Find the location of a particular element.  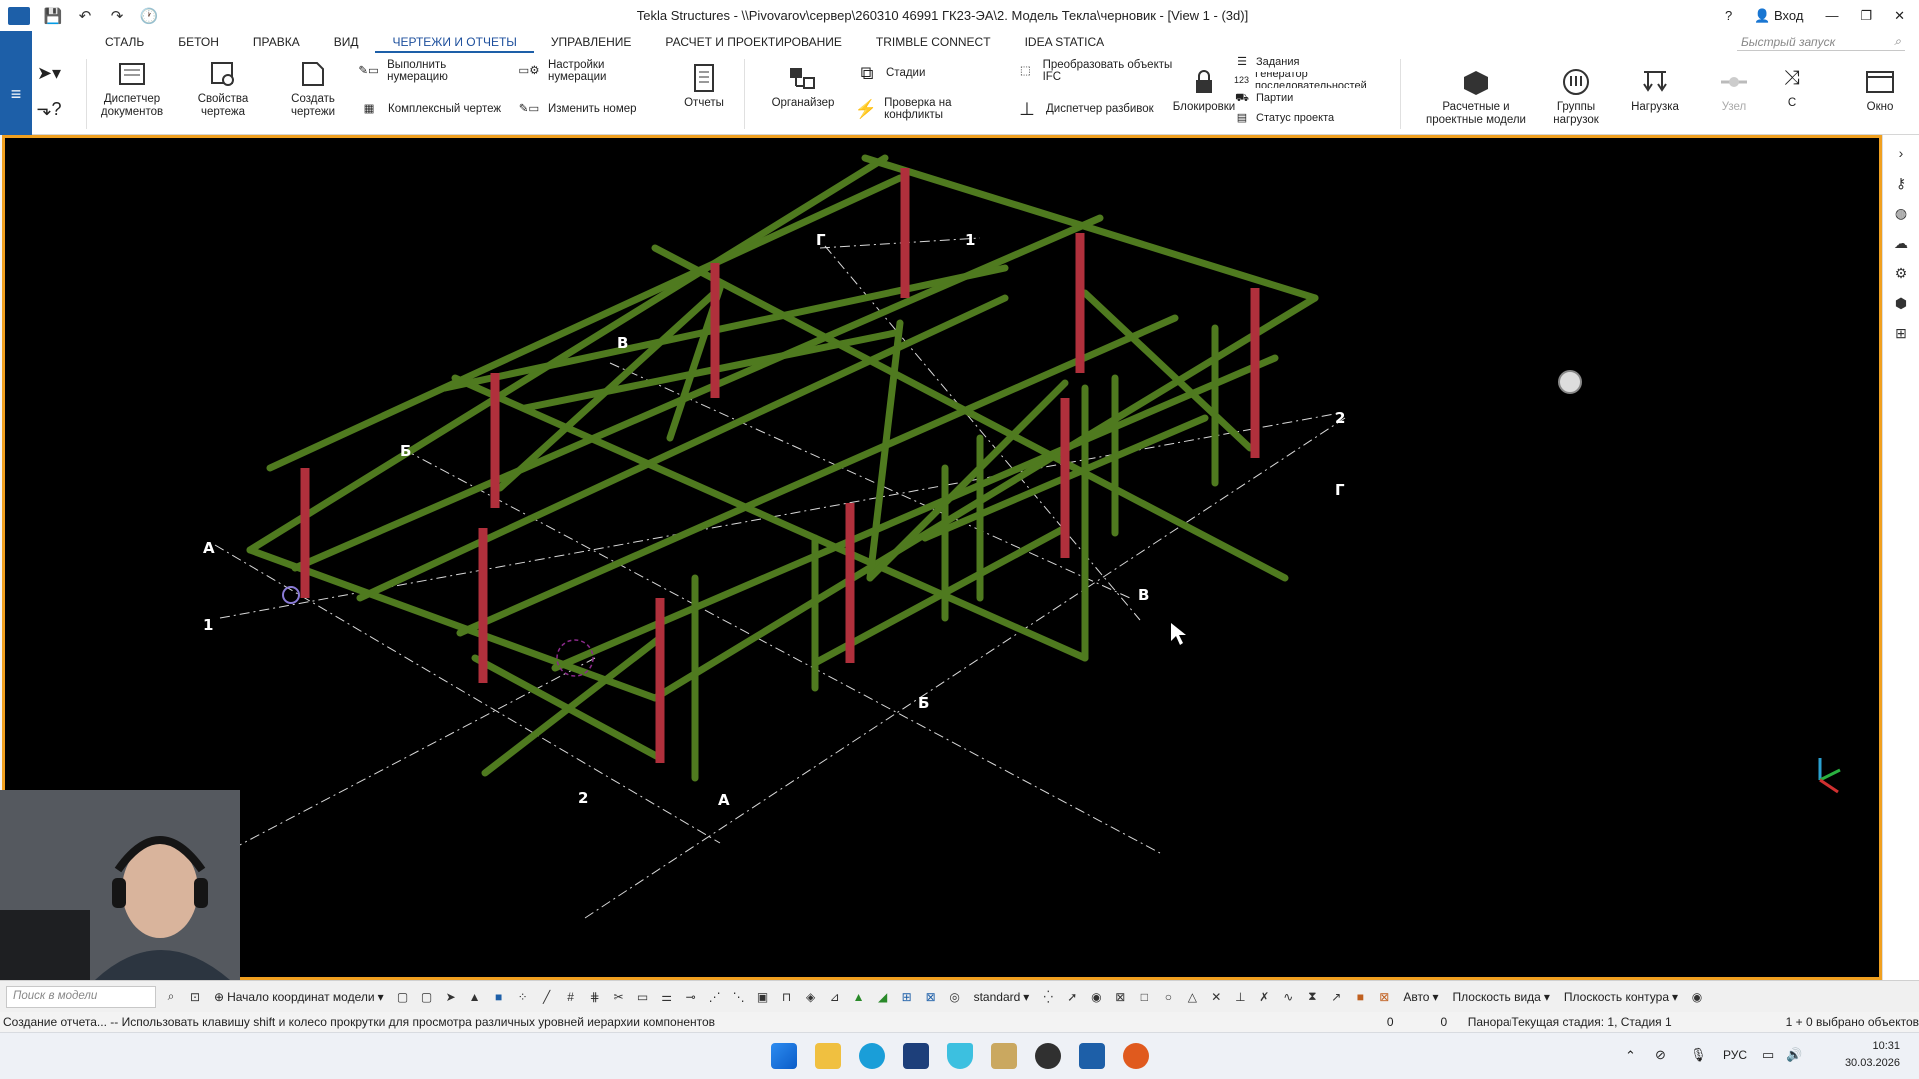

query-tool-button: ⬎? is located at coordinates (49, 109).